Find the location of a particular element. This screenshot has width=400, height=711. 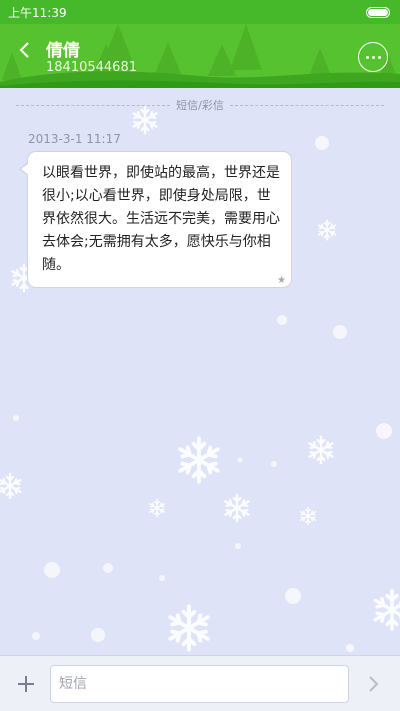

message-type-divider: 短信/彩信 is located at coordinates (200, 105).